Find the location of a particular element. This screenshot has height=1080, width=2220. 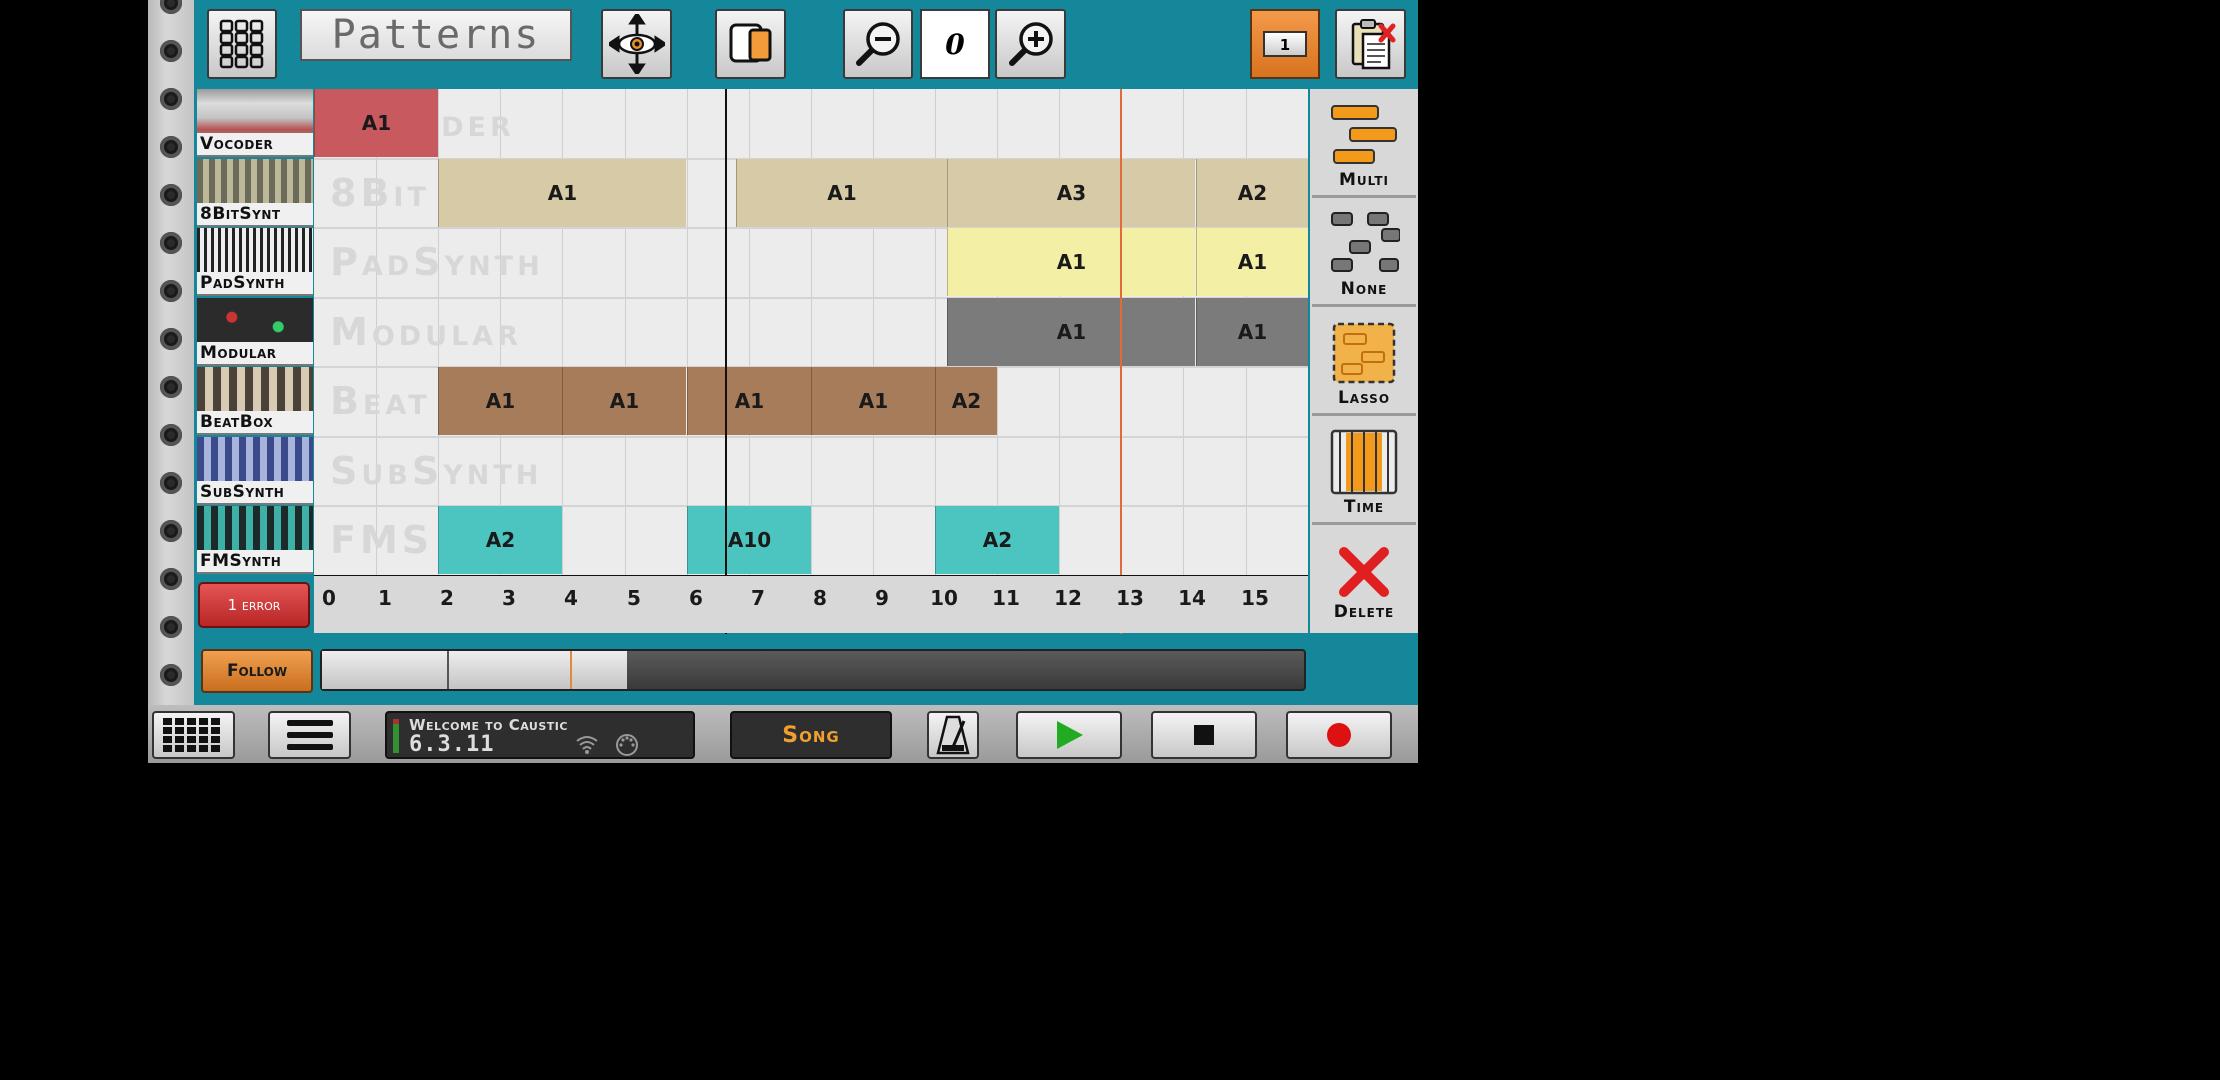

ruler-tick-label: 11 is located at coordinates (1006, 598).